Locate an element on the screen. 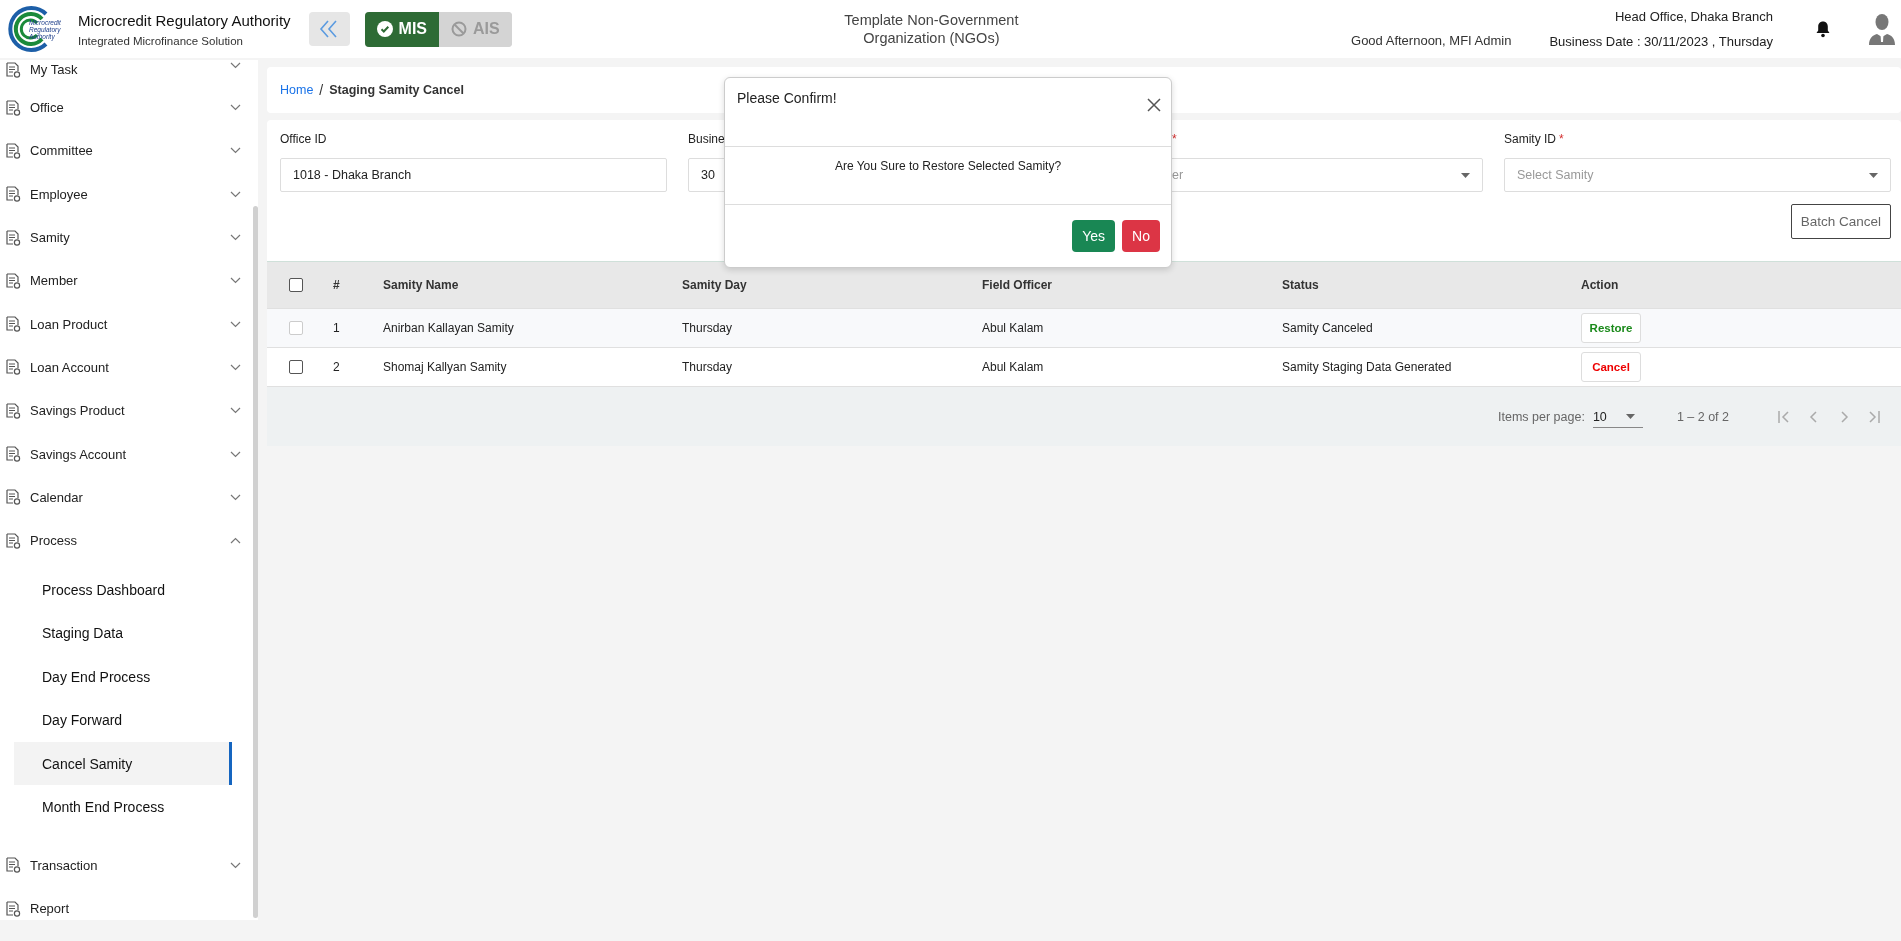 This screenshot has height=941, width=1901. field-label: Office ID is located at coordinates (303, 139).